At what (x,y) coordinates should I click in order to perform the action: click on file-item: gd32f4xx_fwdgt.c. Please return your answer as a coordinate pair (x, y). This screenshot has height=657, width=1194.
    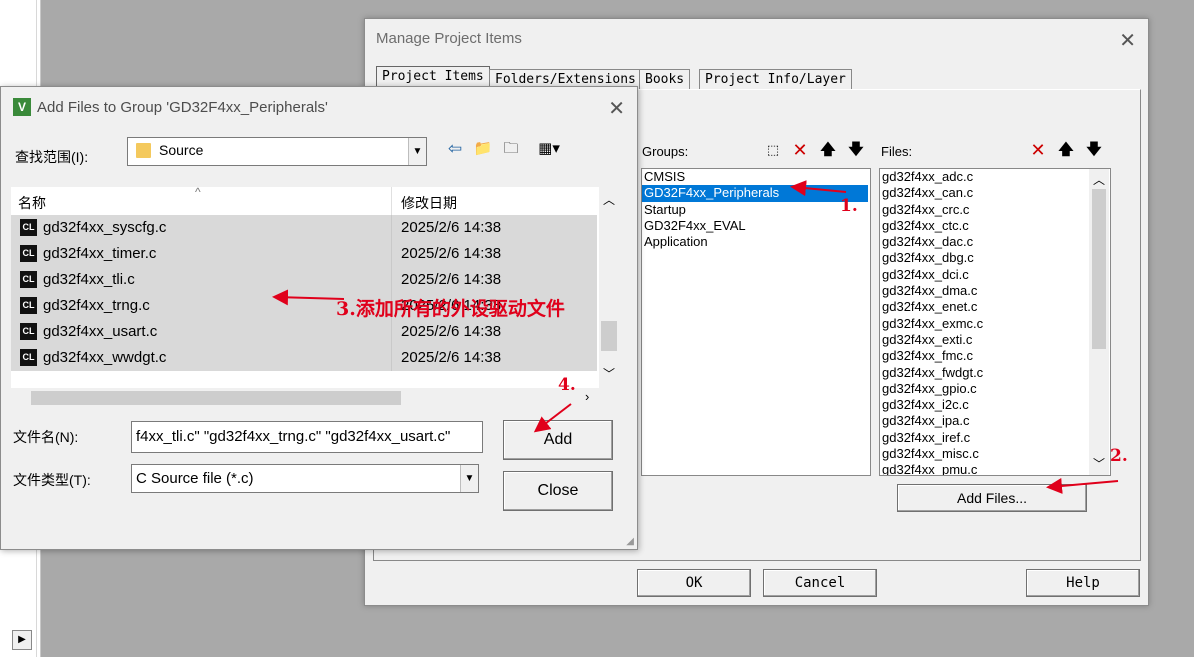
    Looking at the image, I should click on (995, 373).